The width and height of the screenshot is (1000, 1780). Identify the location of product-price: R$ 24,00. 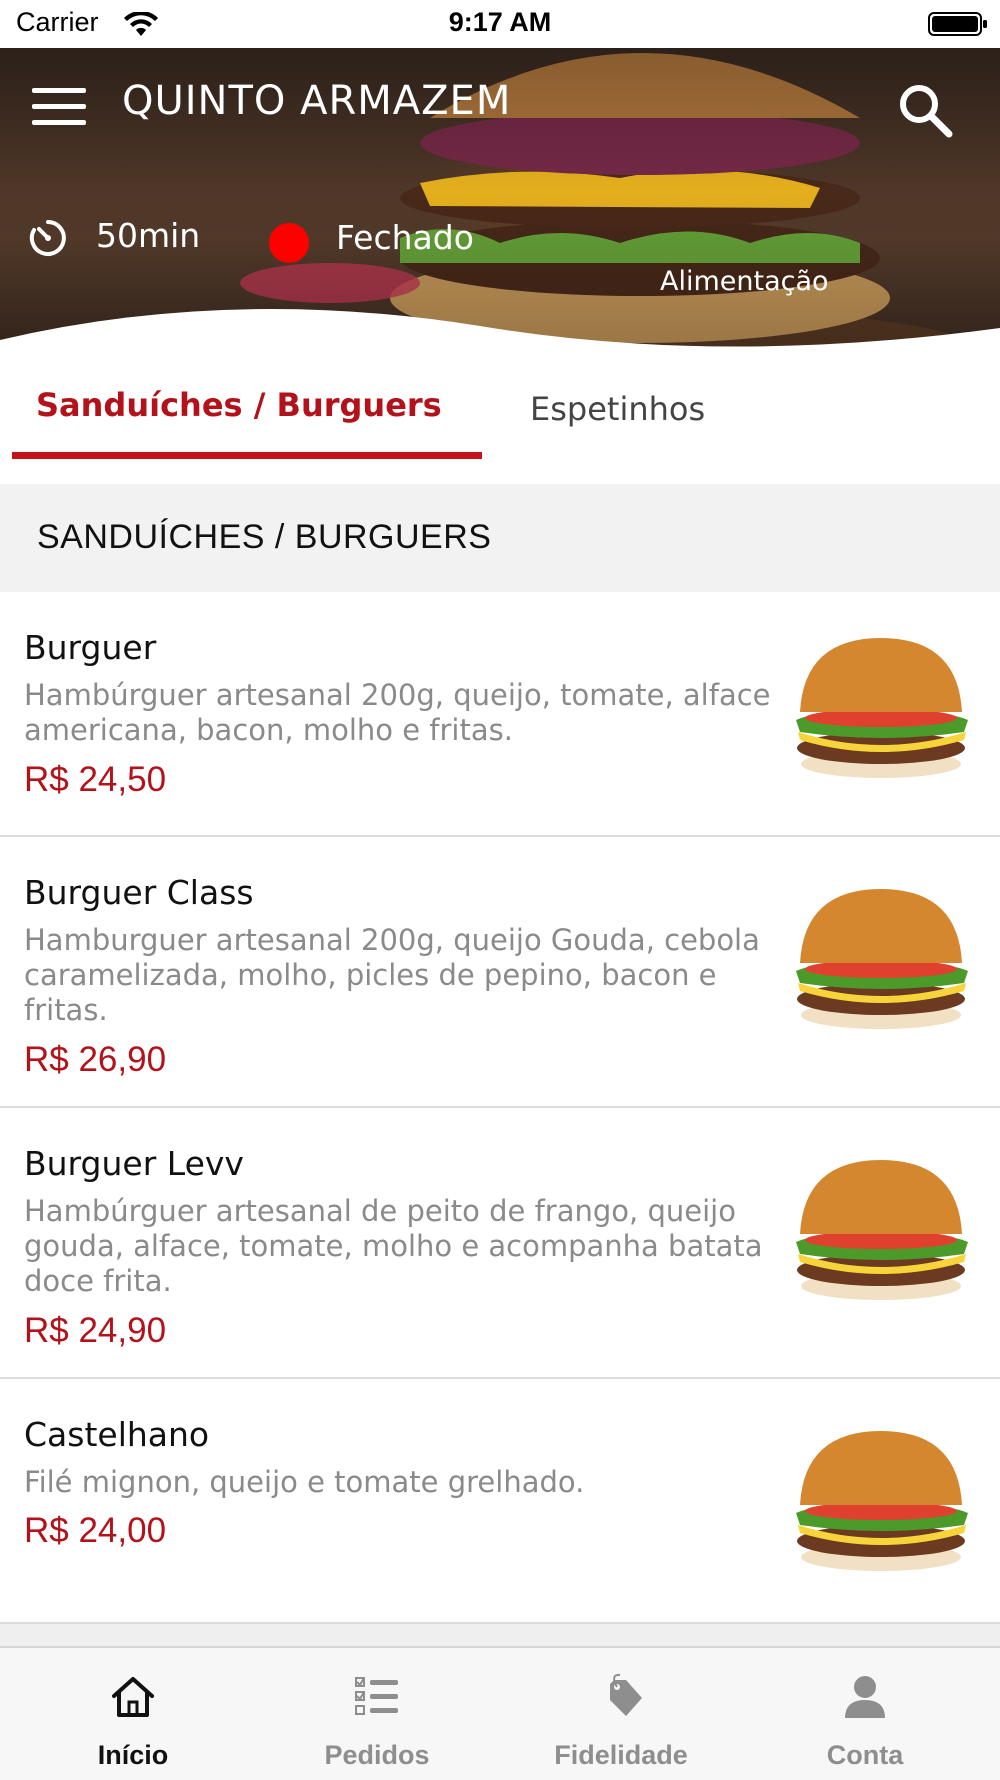
(95, 1530).